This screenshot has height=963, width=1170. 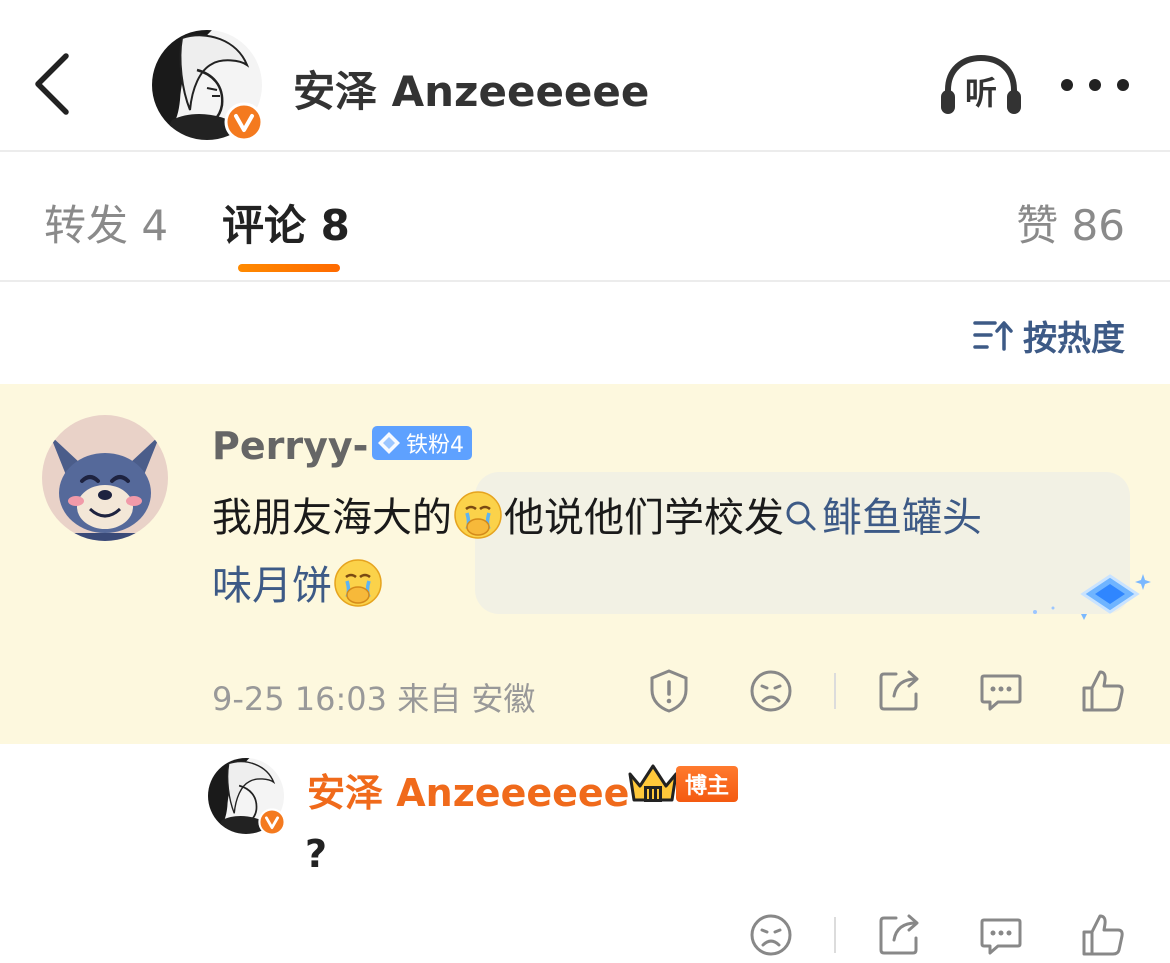 I want to click on sort-toggle: 按热度, so click(x=1049, y=335).